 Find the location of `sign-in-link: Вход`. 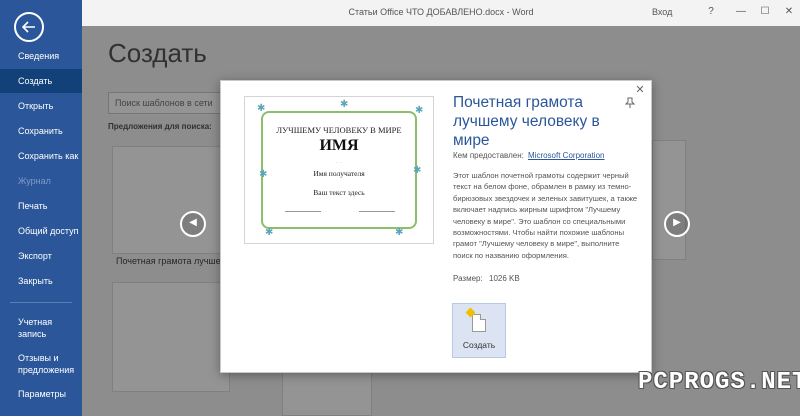

sign-in-link: Вход is located at coordinates (662, 12).